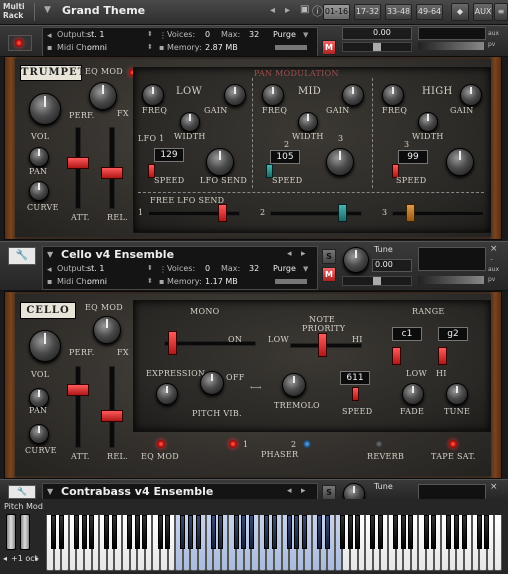 The image size is (508, 574). What do you see at coordinates (11, 532) in the screenshot?
I see `pitch-wheel` at bounding box center [11, 532].